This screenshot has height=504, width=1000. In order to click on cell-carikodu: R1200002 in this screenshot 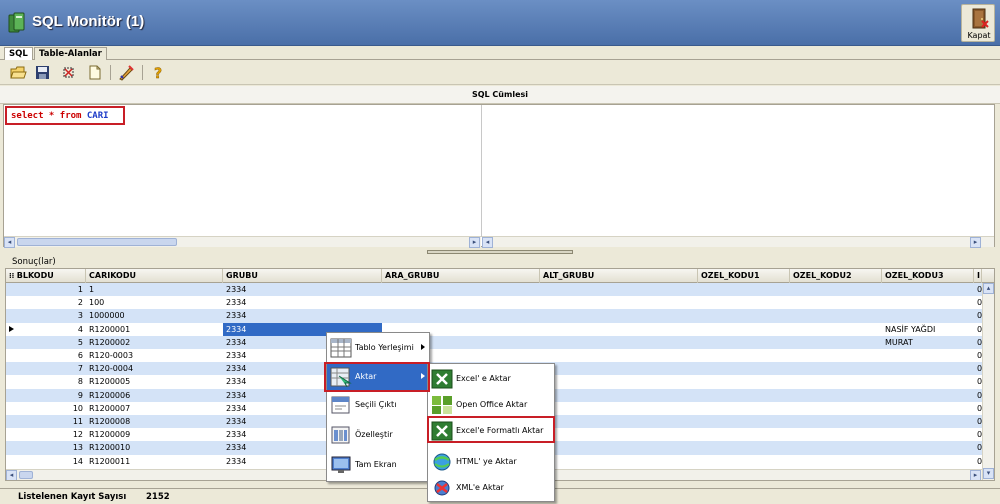, I will do `click(154, 342)`.